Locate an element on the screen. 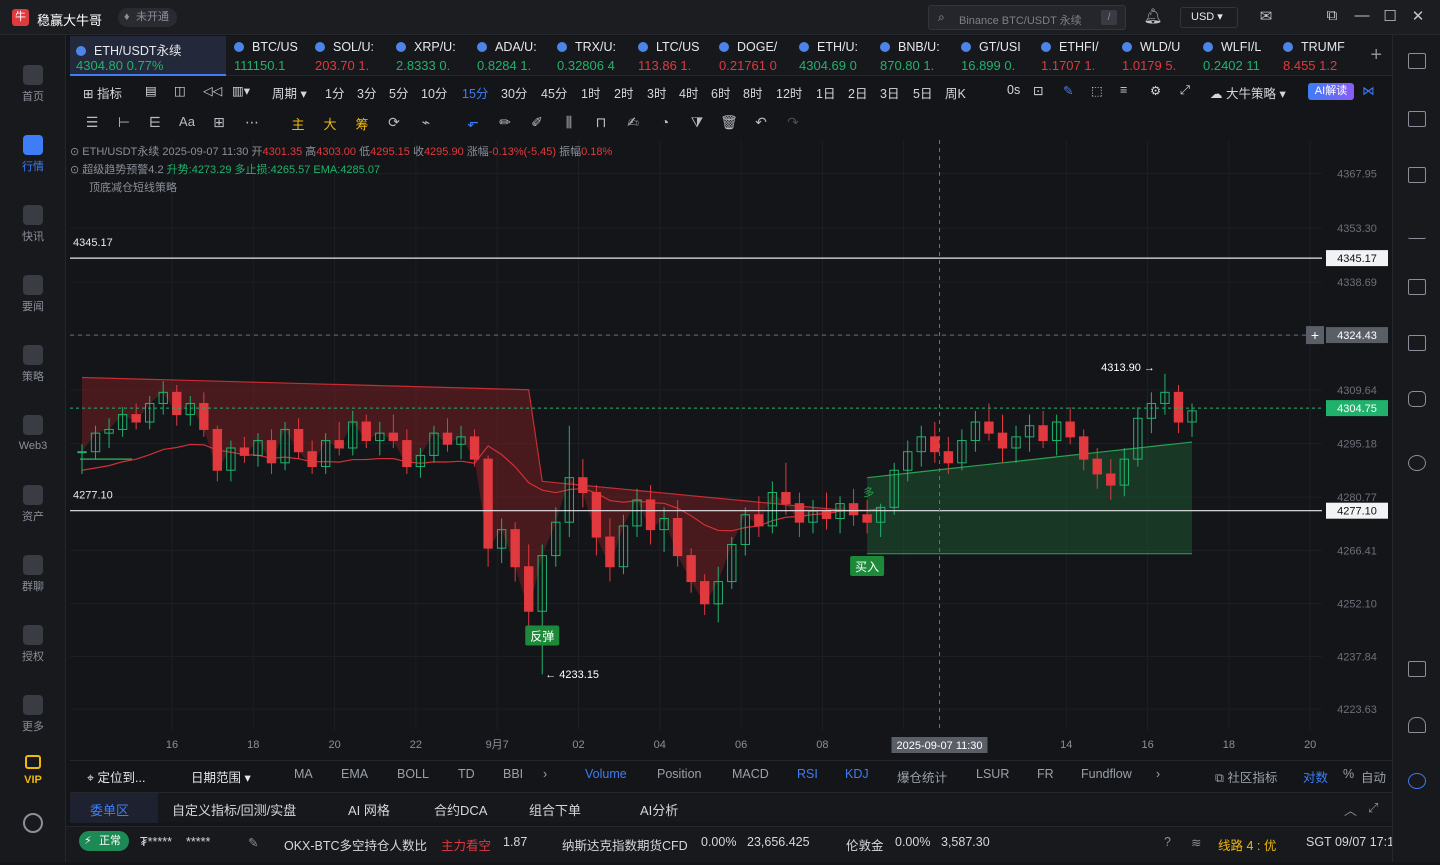  ticker-tab: ETHFI/1.1707 1. is located at coordinates (1074, 56).